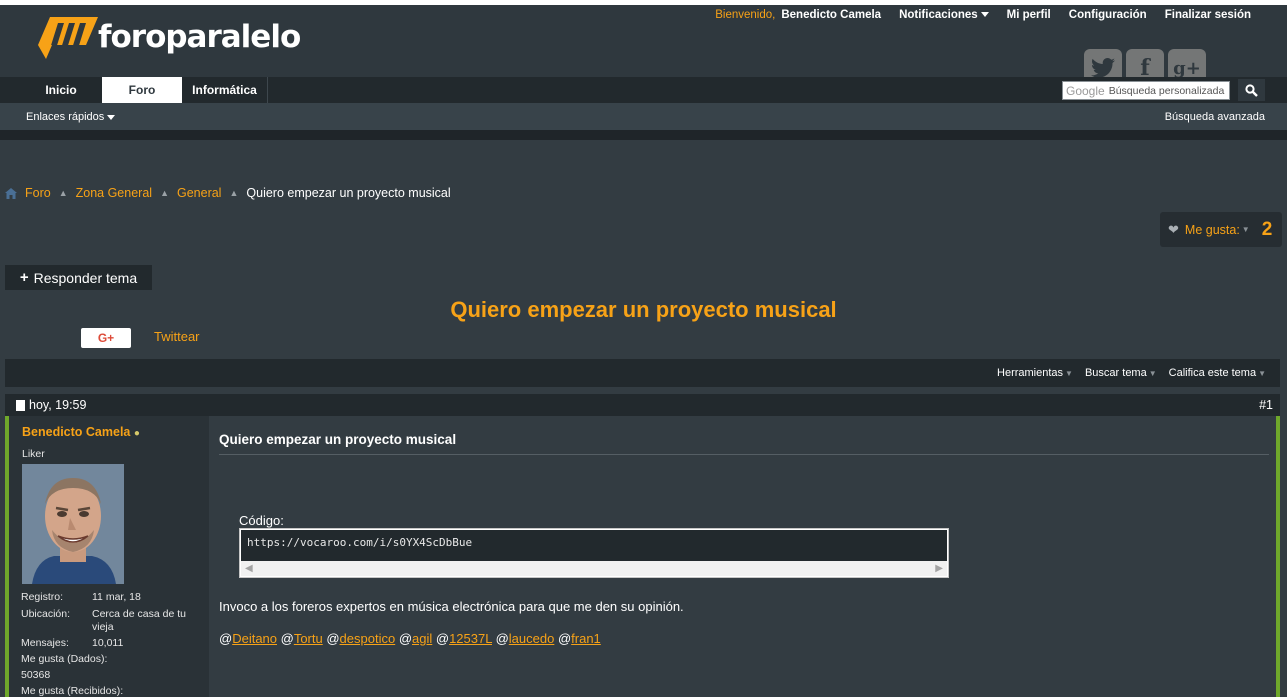  I want to click on user-stat-likes-given: Me gusta (Dados):, so click(64, 659).